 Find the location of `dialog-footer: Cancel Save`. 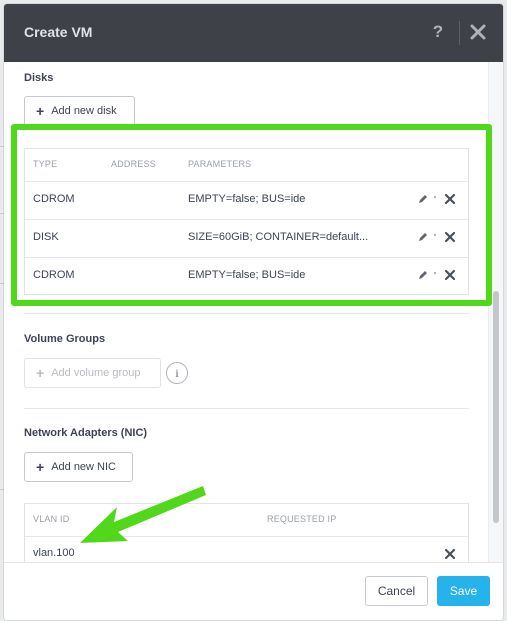

dialog-footer: Cancel Save is located at coordinates (253, 591).